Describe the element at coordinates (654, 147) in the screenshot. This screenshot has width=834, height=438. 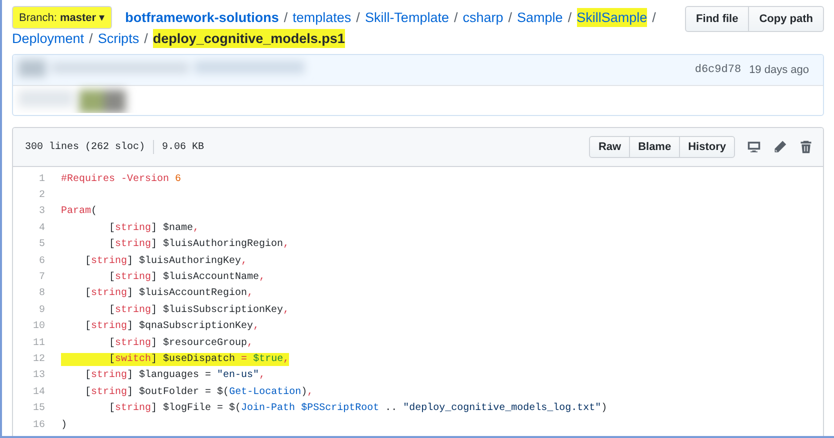
I see `file-button: Blame` at that location.